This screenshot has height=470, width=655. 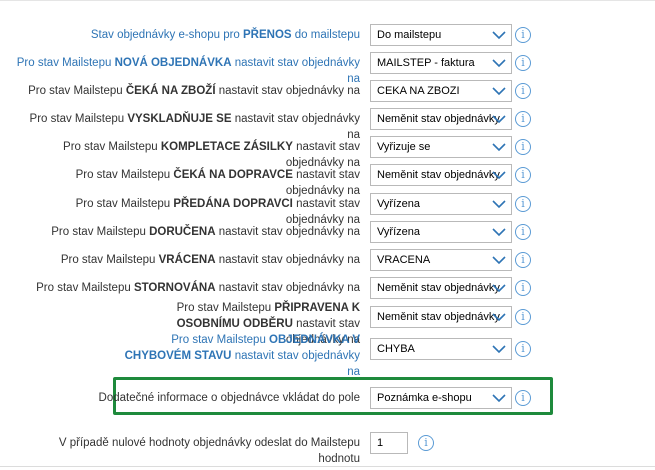 What do you see at coordinates (173, 63) in the screenshot?
I see `row-label-status: NOVÁ OBJEDNÁVKA` at bounding box center [173, 63].